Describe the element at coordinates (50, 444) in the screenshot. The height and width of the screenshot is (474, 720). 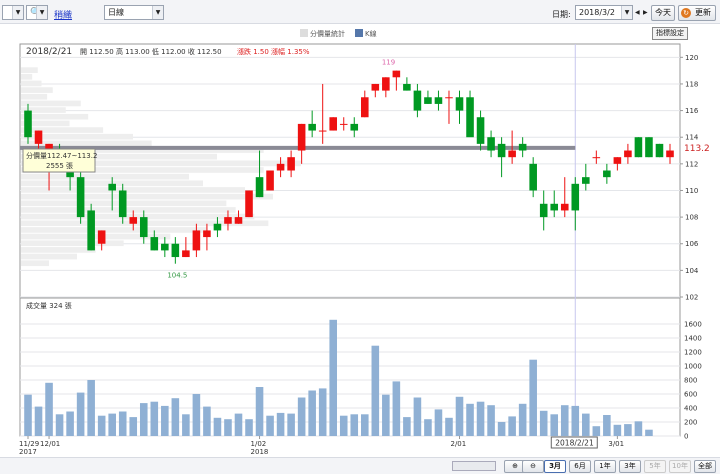
I see `x-tick-label: 12/01` at that location.